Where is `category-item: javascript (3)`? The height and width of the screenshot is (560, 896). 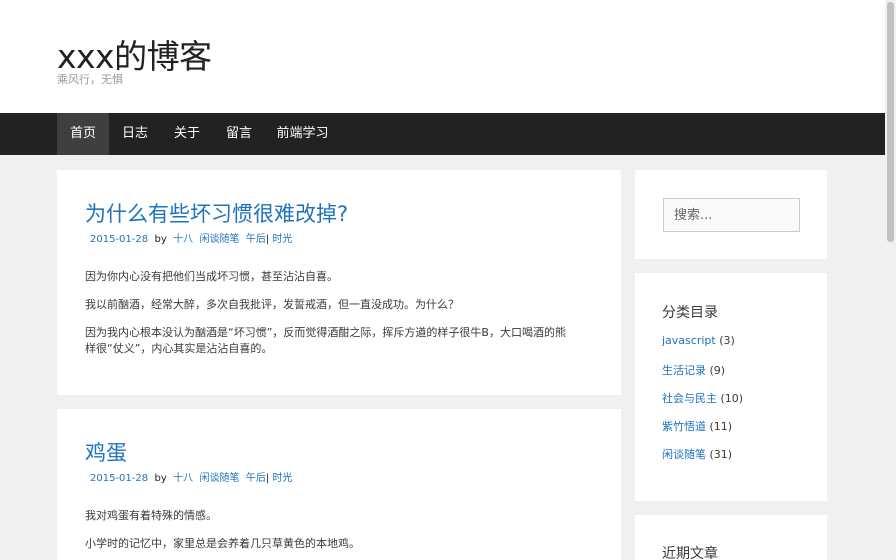 category-item: javascript (3) is located at coordinates (698, 340).